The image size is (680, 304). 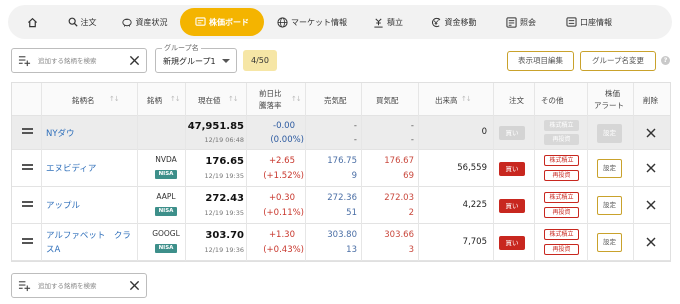 I want to click on nav-market-info: マーケット情報, so click(x=312, y=22).